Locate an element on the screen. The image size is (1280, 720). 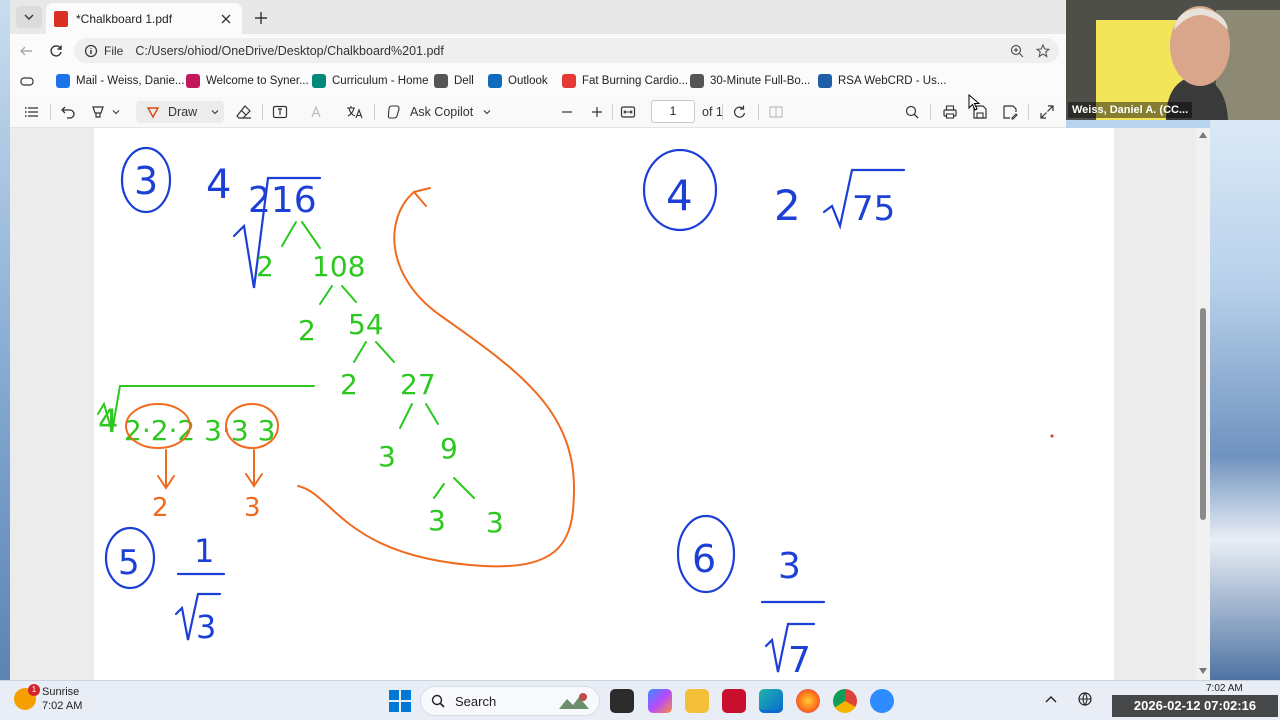
rotate-button is located at coordinates (740, 112).